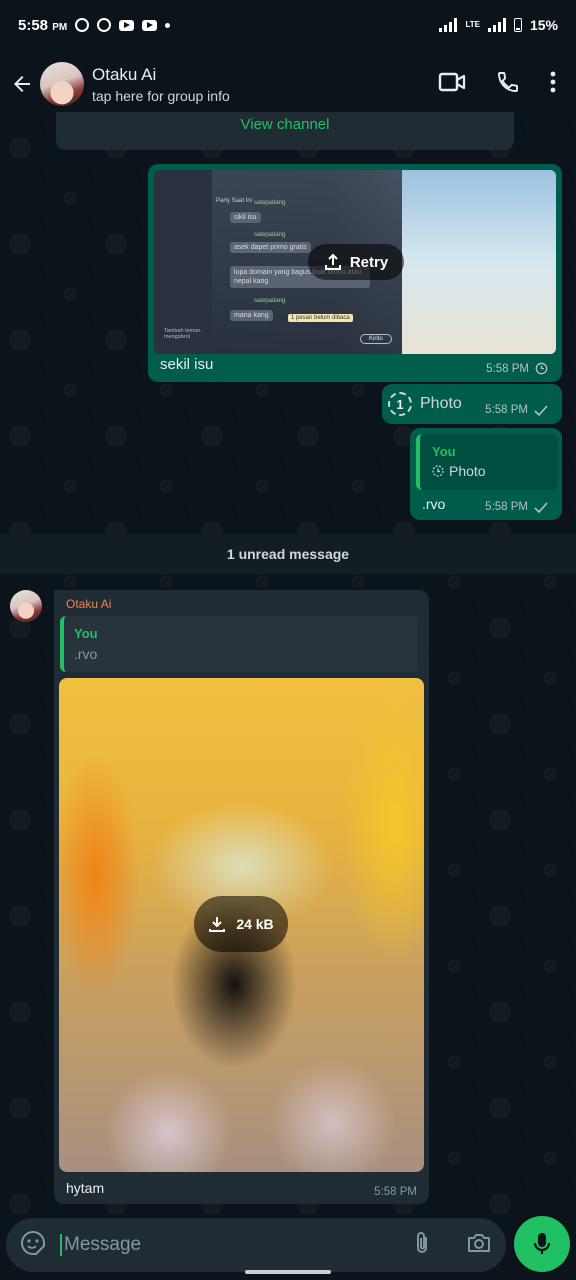  I want to click on group-subtitle: tap here for group info, so click(161, 95).